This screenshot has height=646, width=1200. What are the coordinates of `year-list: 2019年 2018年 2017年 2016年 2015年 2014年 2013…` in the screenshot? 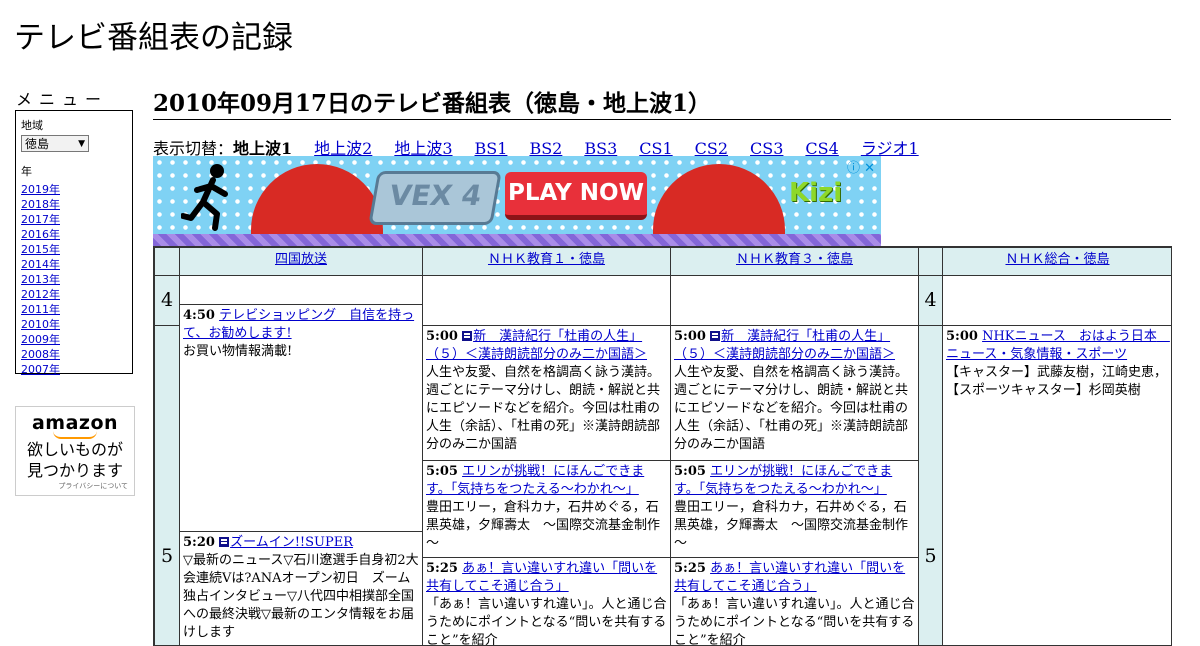 It's located at (74, 279).